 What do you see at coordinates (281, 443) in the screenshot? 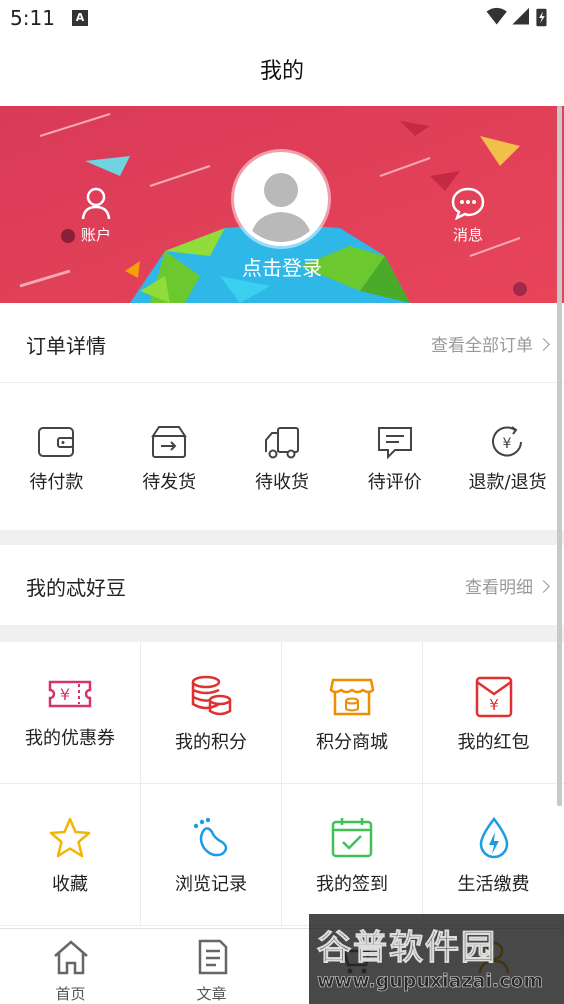
I see `truck-icon` at bounding box center [281, 443].